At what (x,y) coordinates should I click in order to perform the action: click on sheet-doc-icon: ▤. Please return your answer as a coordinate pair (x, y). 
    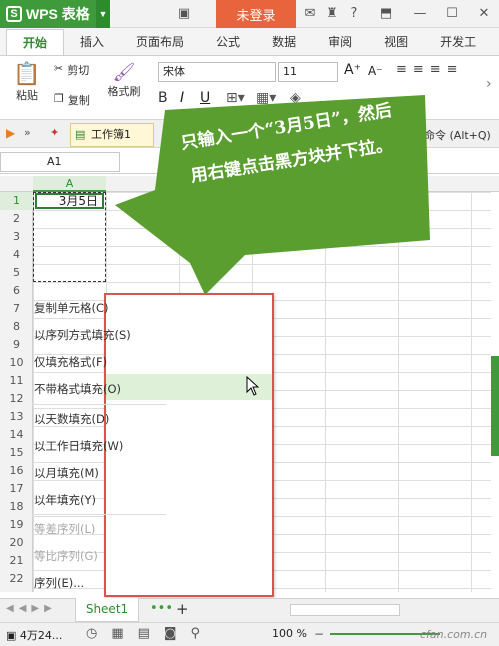
    Looking at the image, I should click on (80, 134).